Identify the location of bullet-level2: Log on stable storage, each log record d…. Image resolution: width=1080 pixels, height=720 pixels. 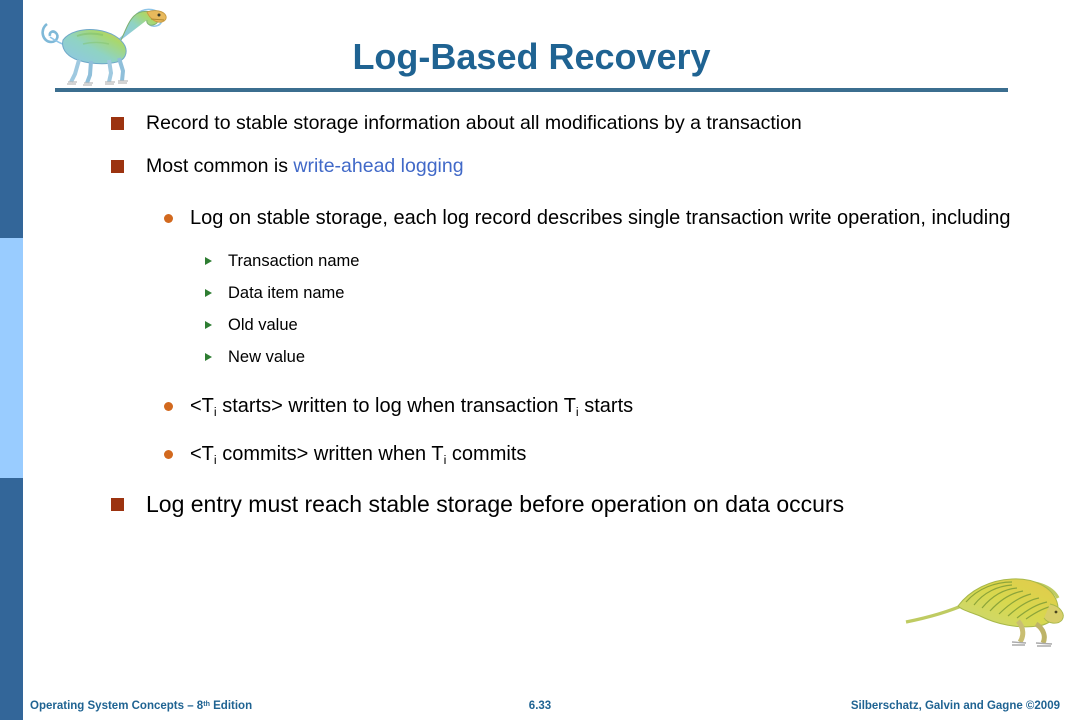
(540, 218).